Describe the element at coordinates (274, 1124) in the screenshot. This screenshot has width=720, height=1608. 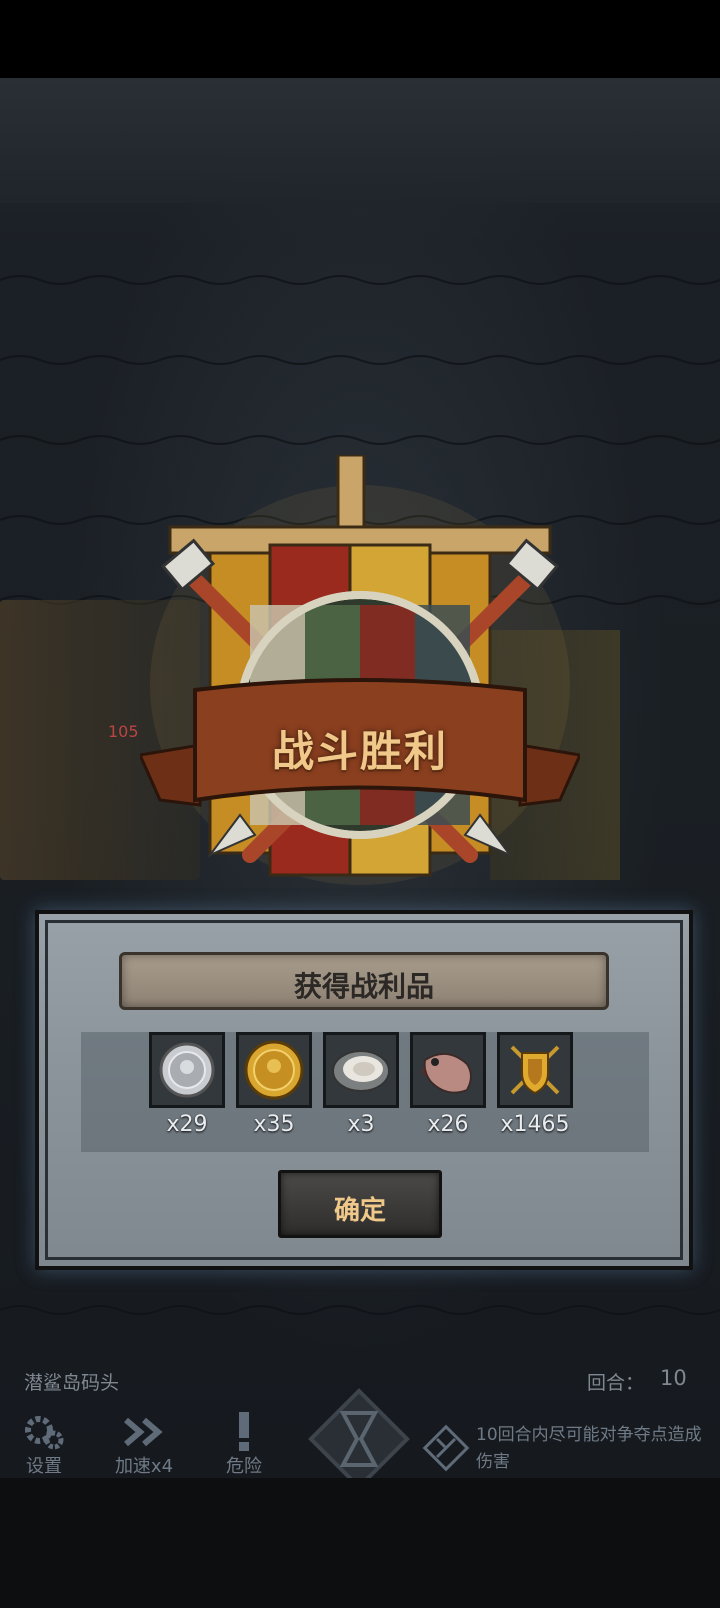
I see `reward-count: x35` at that location.